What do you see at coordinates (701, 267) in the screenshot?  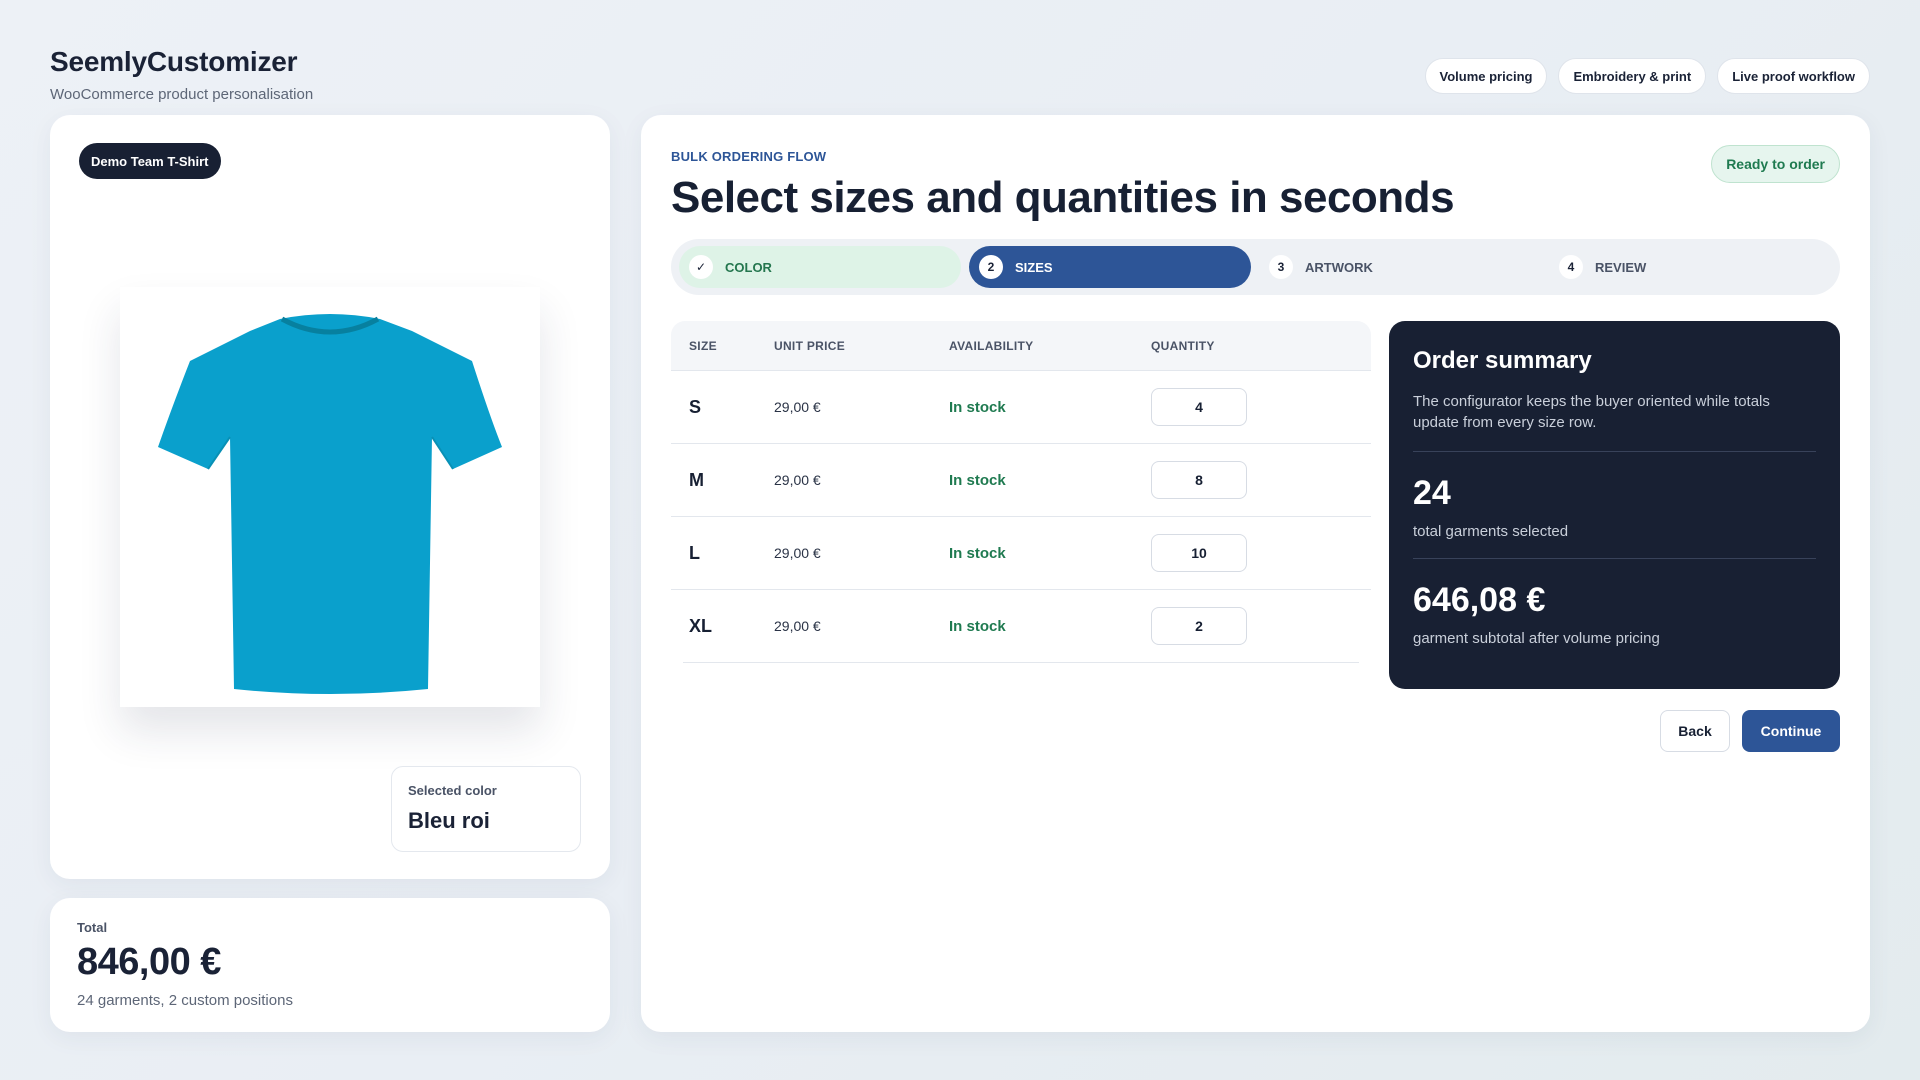 I see `check-icon: ✓` at bounding box center [701, 267].